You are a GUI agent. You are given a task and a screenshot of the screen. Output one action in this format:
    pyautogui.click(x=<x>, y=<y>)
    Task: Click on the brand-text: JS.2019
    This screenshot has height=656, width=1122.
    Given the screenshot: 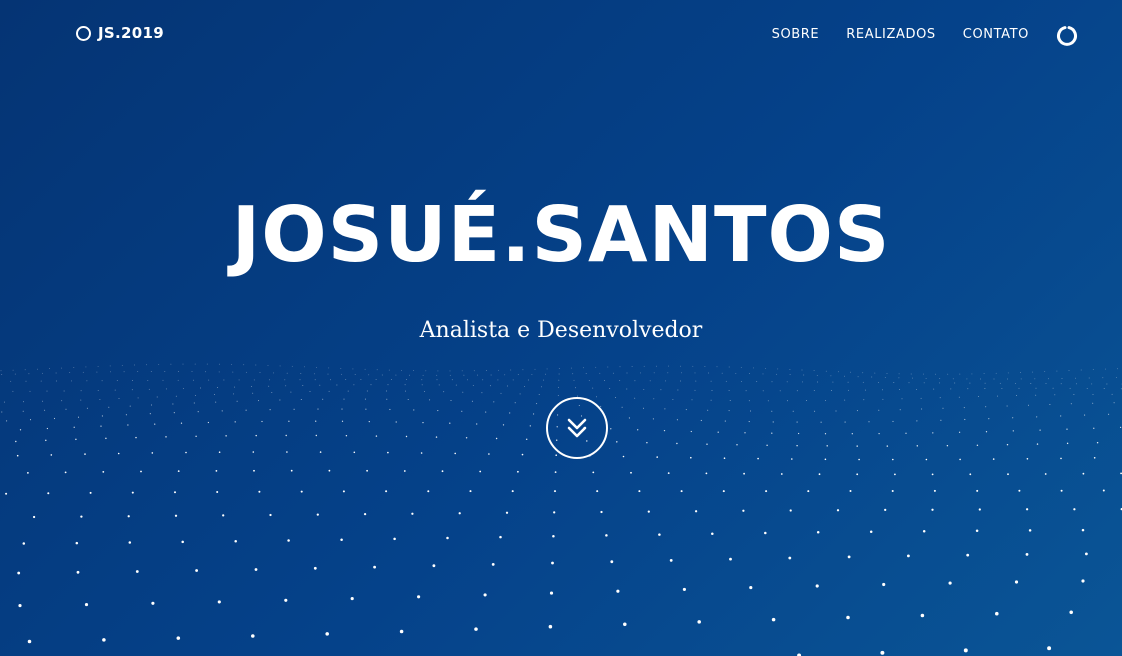 What is the action you would take?
    pyautogui.click(x=131, y=33)
    